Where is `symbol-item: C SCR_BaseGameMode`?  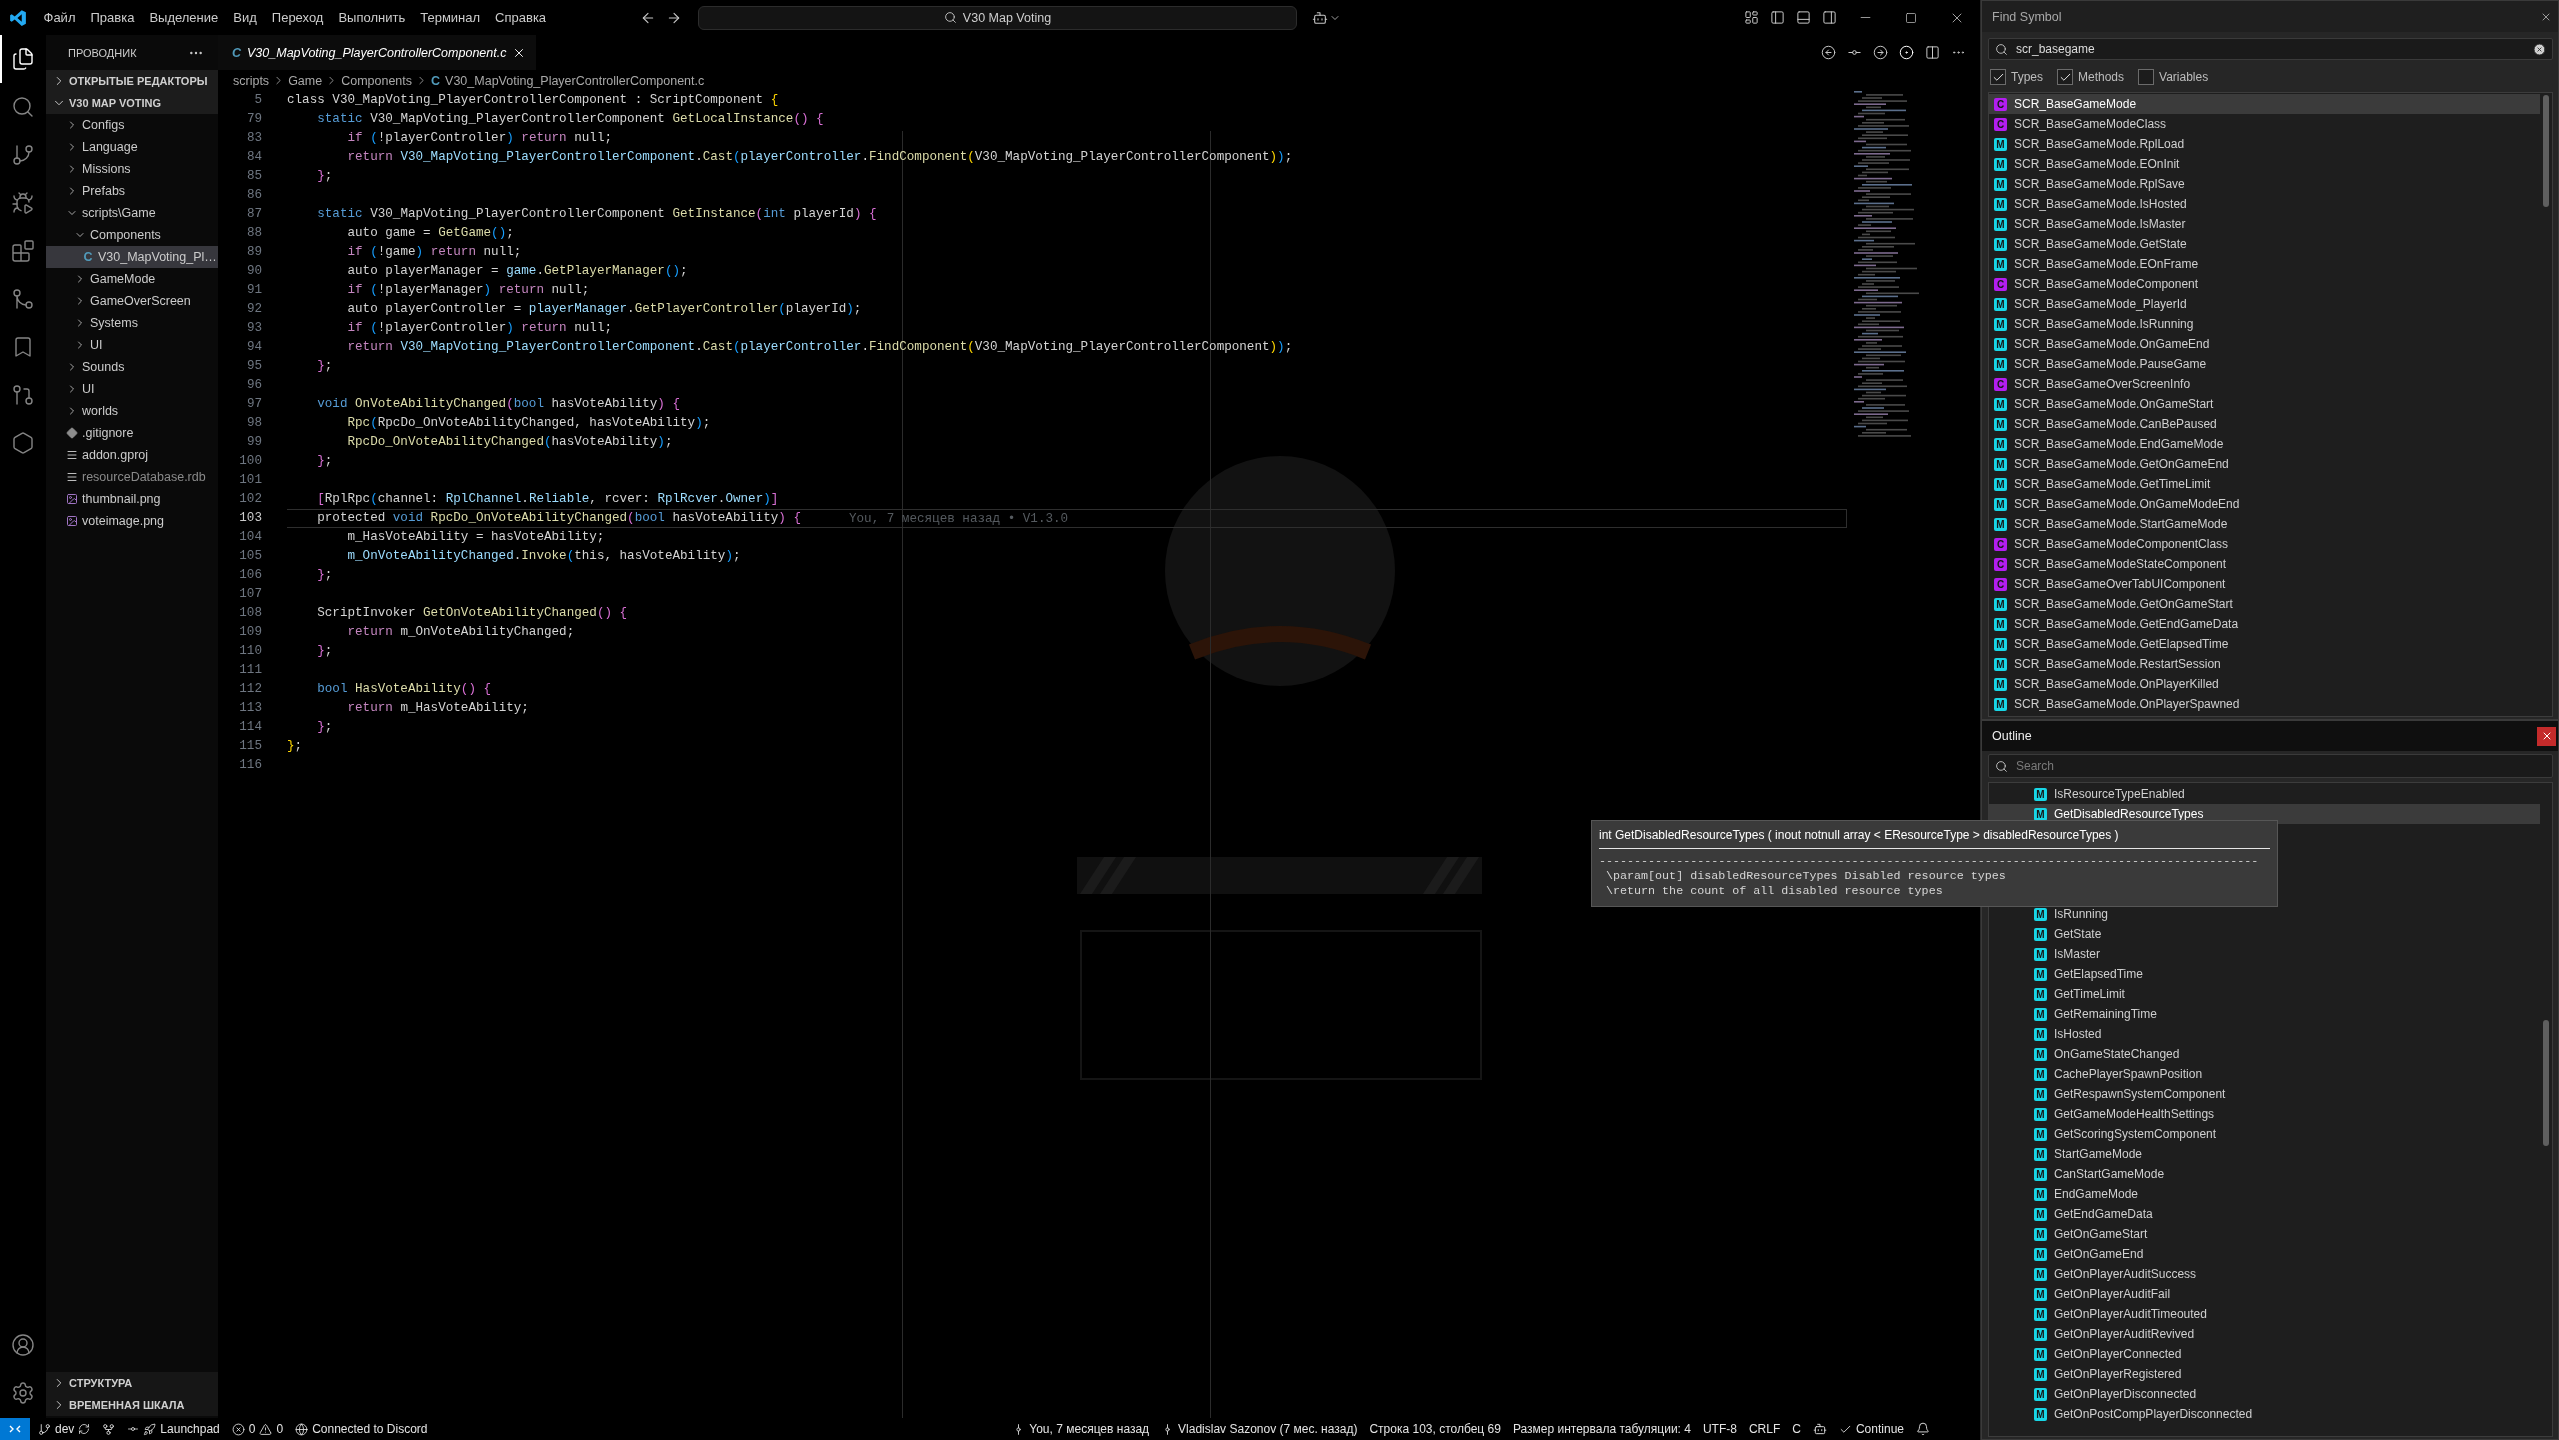 symbol-item: C SCR_BaseGameMode is located at coordinates (2264, 104).